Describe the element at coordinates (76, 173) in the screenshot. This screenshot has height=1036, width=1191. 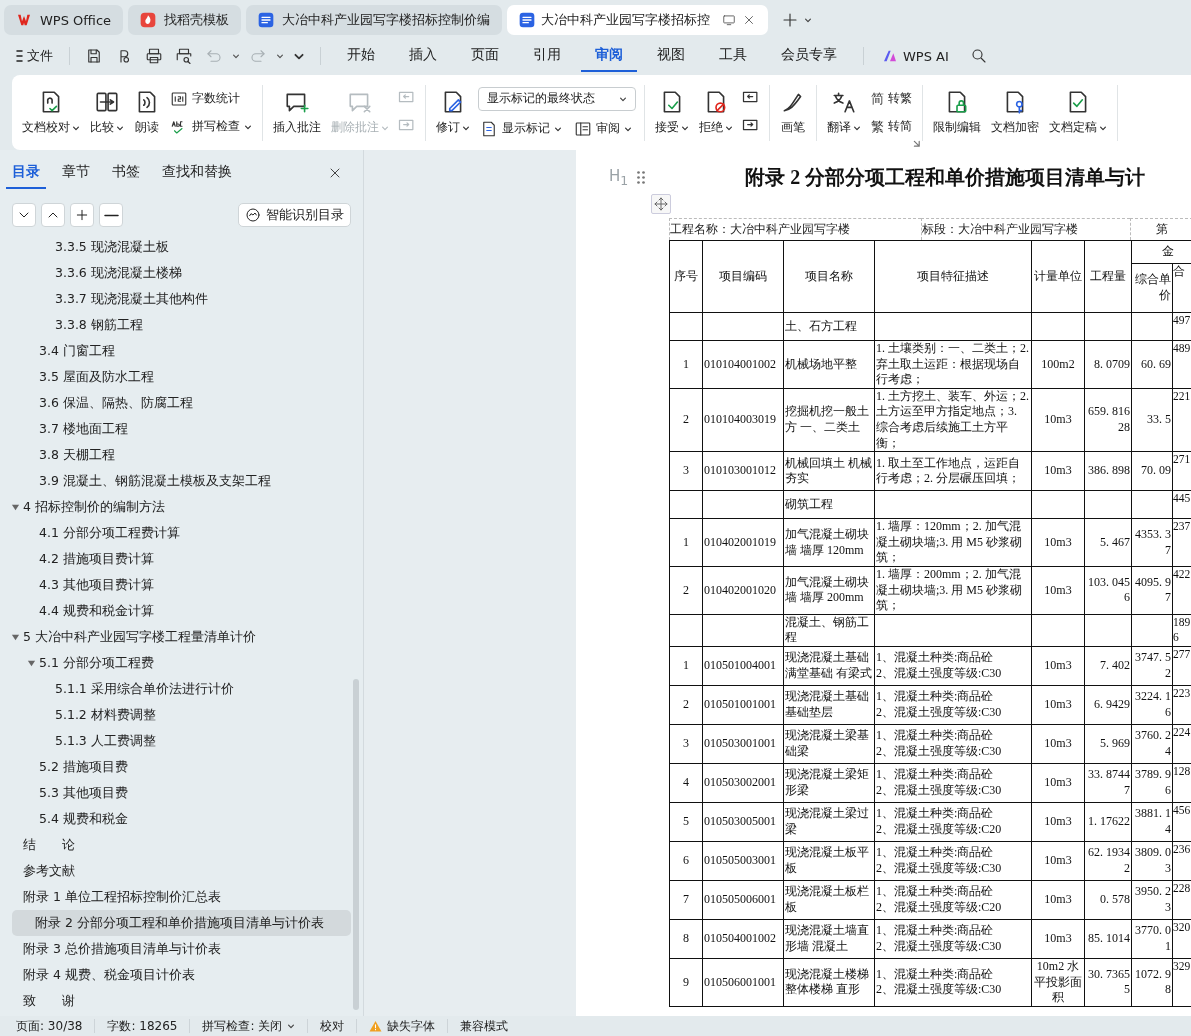
I see `panel-tab: 章节` at that location.